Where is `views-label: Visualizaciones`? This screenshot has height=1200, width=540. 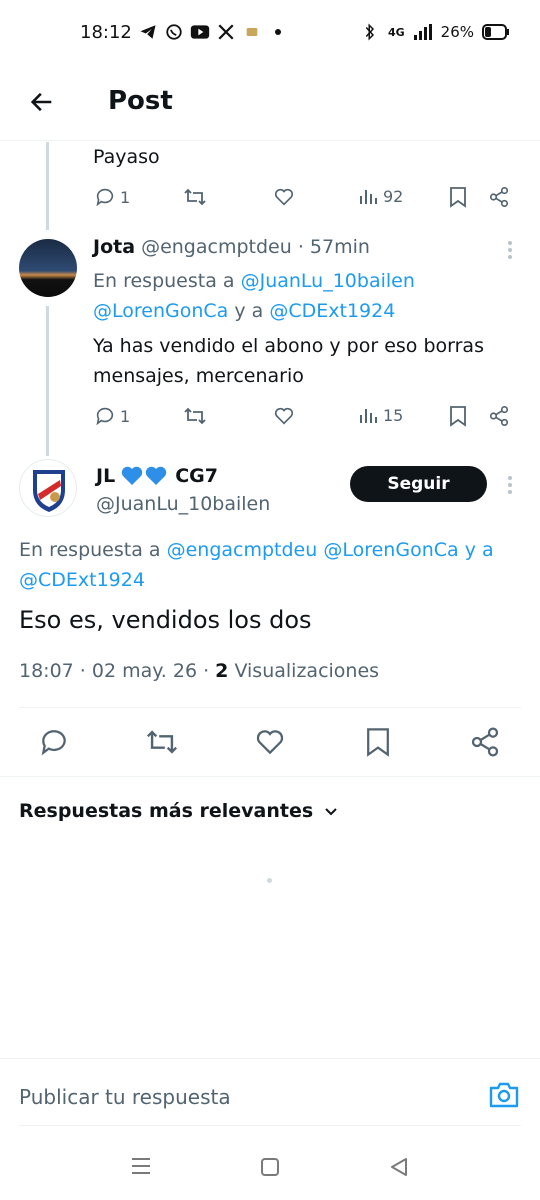 views-label: Visualizaciones is located at coordinates (307, 671).